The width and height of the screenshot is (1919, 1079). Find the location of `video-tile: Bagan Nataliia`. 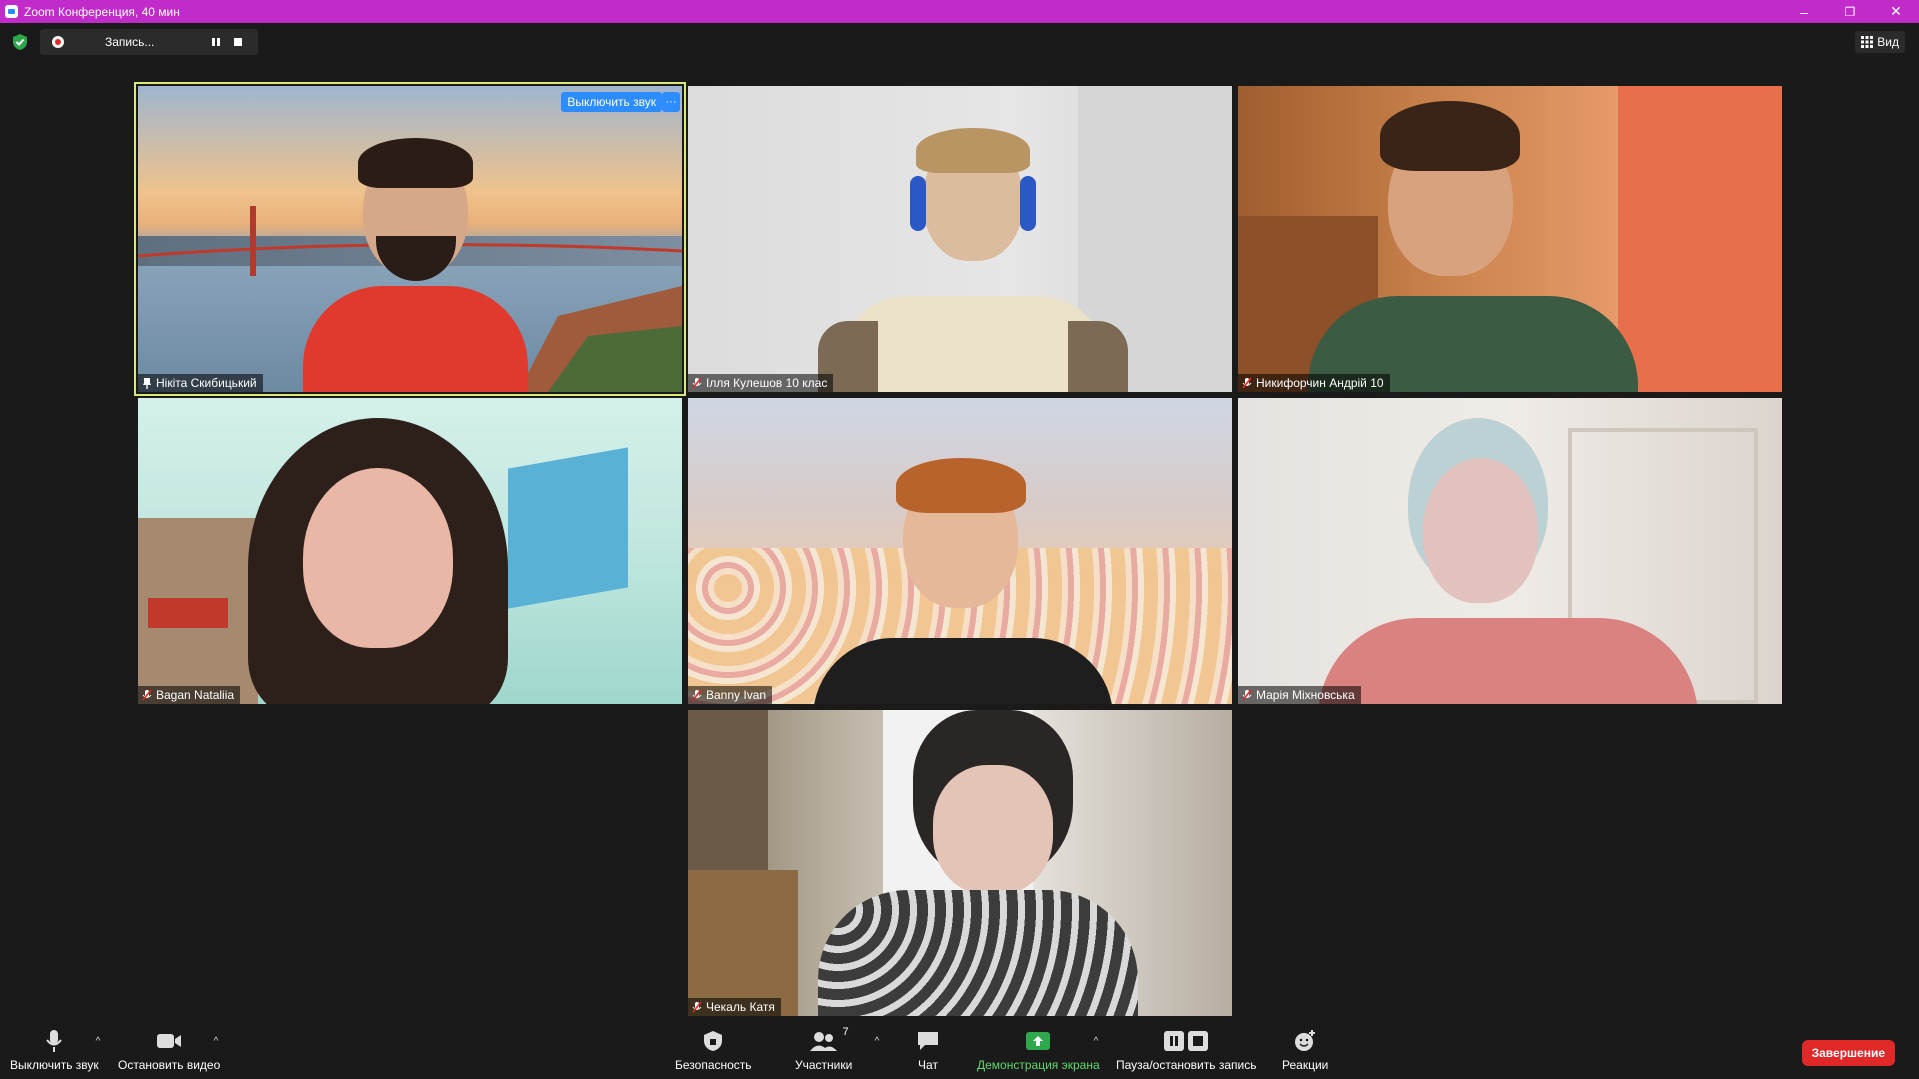

video-tile: Bagan Nataliia is located at coordinates (410, 551).